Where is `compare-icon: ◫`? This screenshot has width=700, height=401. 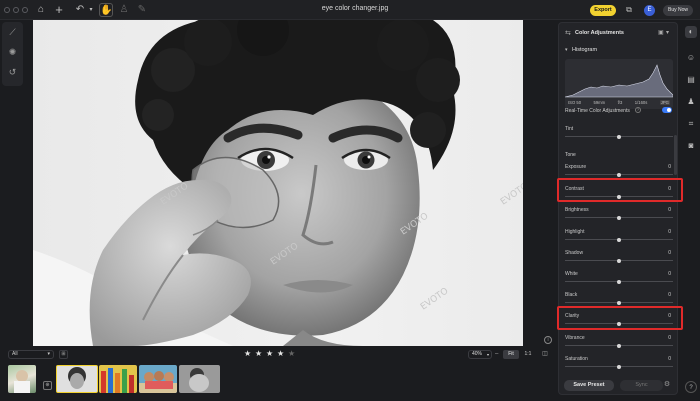 compare-icon: ◫ is located at coordinates (545, 354).